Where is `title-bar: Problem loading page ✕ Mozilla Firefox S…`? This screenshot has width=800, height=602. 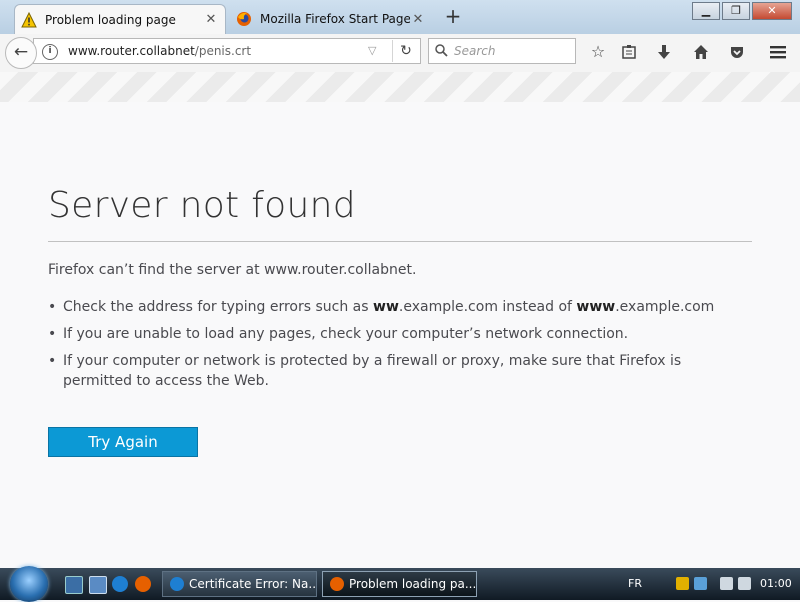
title-bar: Problem loading page ✕ Mozilla Firefox S… is located at coordinates (400, 17).